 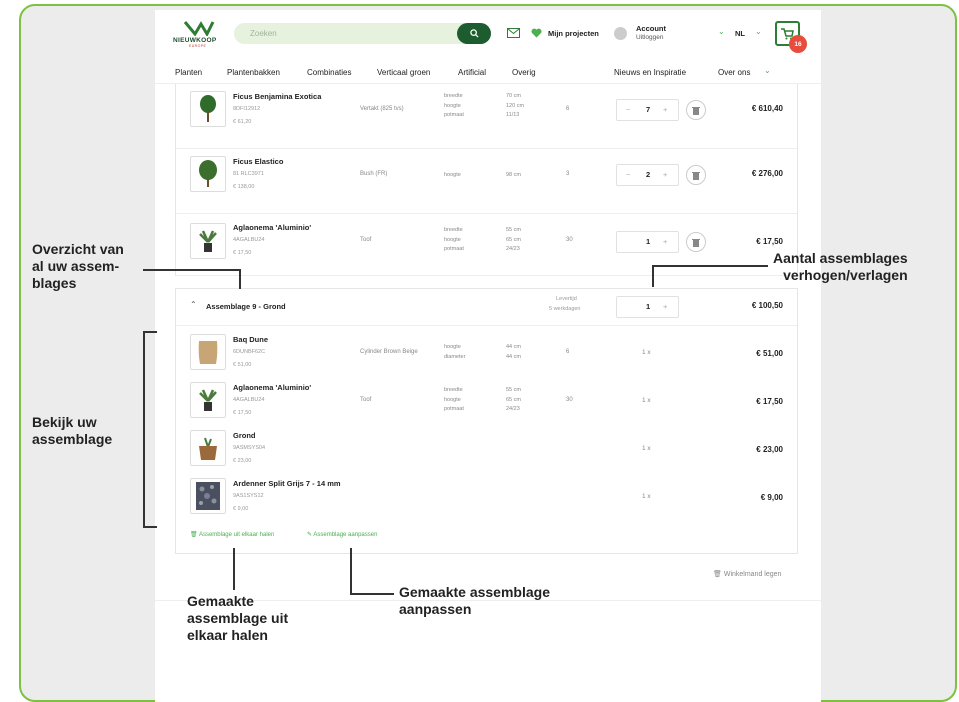 What do you see at coordinates (798, 44) in the screenshot?
I see `cart-count-badge: 16` at bounding box center [798, 44].